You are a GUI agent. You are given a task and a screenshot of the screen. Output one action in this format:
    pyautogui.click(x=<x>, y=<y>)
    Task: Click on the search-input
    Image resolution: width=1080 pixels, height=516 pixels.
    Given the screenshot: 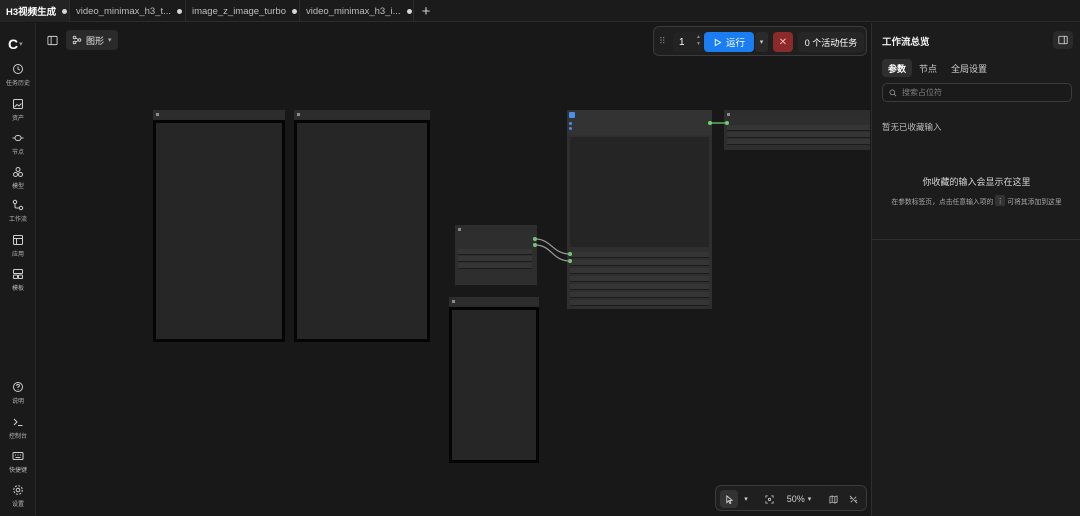 What is the action you would take?
    pyautogui.click(x=982, y=92)
    